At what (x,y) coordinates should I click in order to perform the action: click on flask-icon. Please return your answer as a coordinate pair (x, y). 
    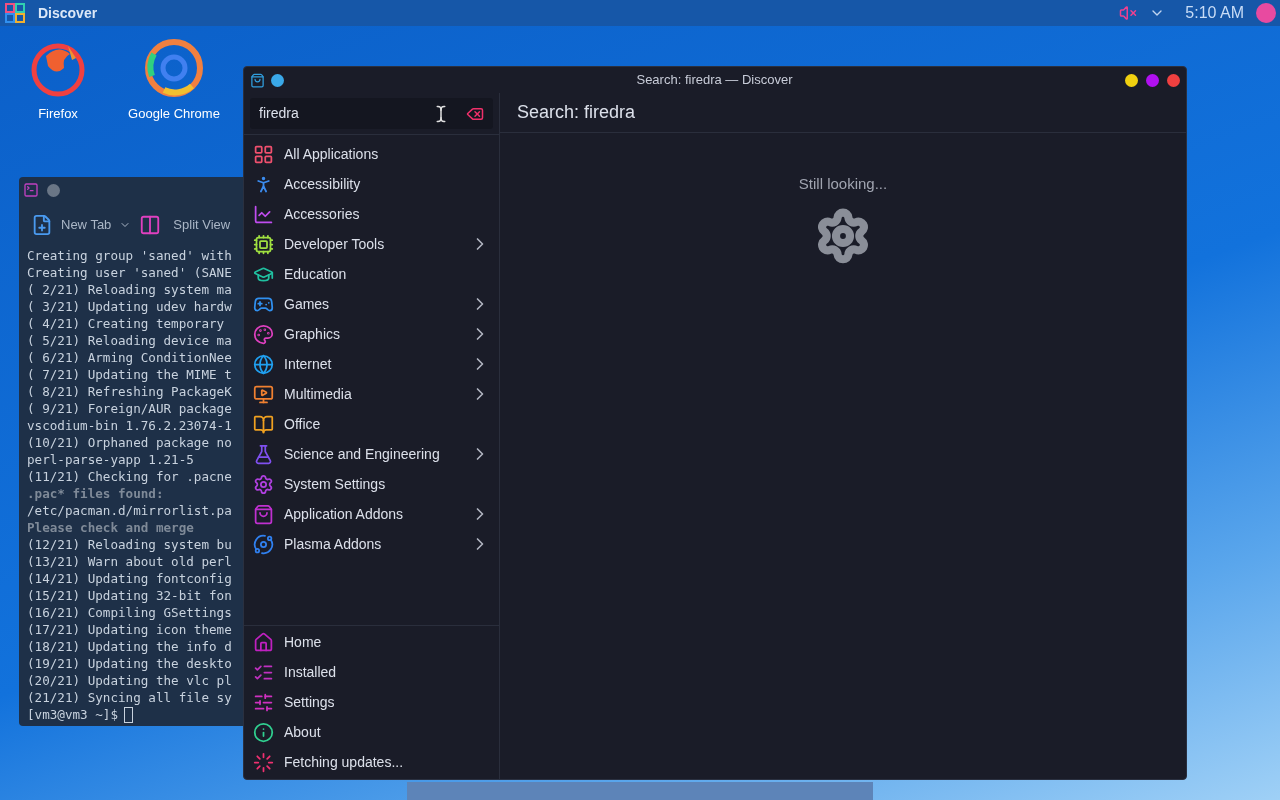
    Looking at the image, I should click on (263, 454).